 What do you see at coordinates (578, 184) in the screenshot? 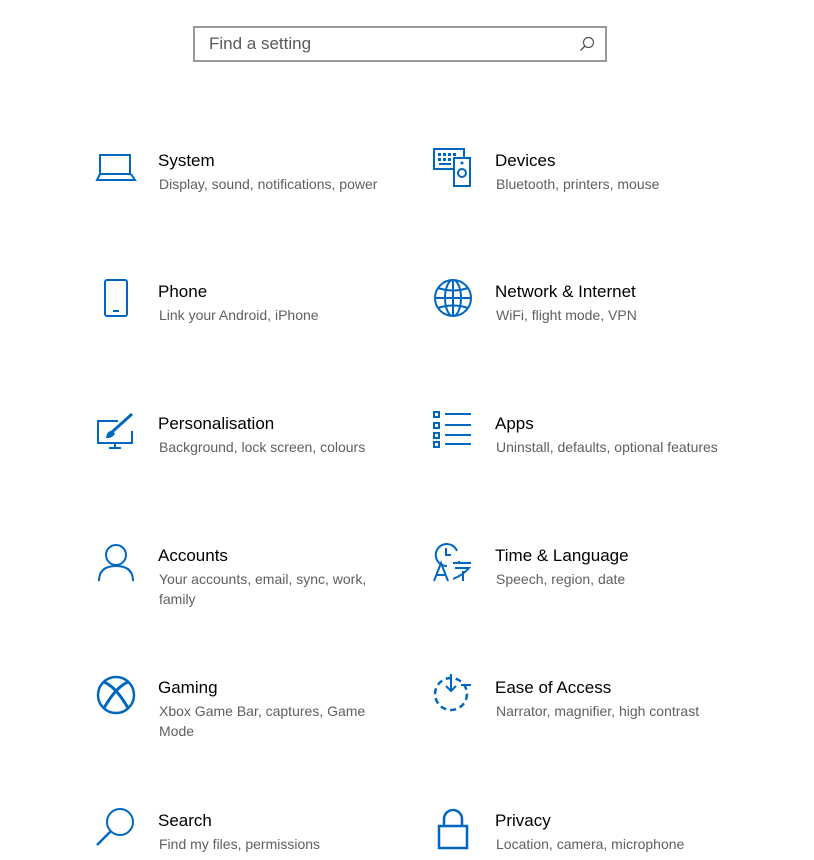
I see `tile-description: Bluetooth, printers, mouse` at bounding box center [578, 184].